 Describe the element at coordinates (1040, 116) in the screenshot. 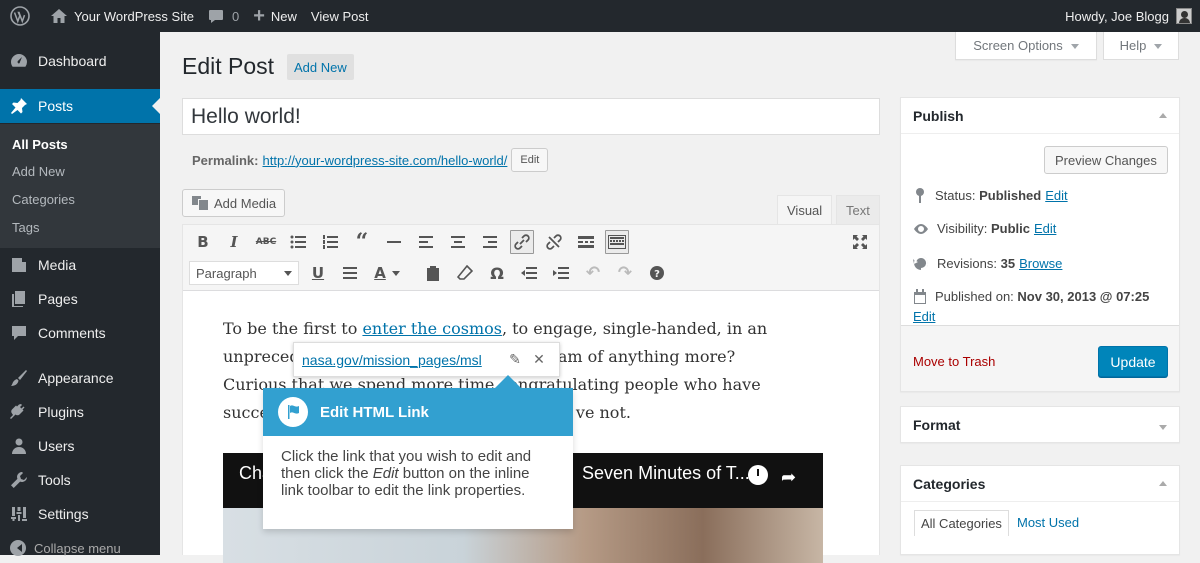

I see `publish-box-header: Publish` at that location.